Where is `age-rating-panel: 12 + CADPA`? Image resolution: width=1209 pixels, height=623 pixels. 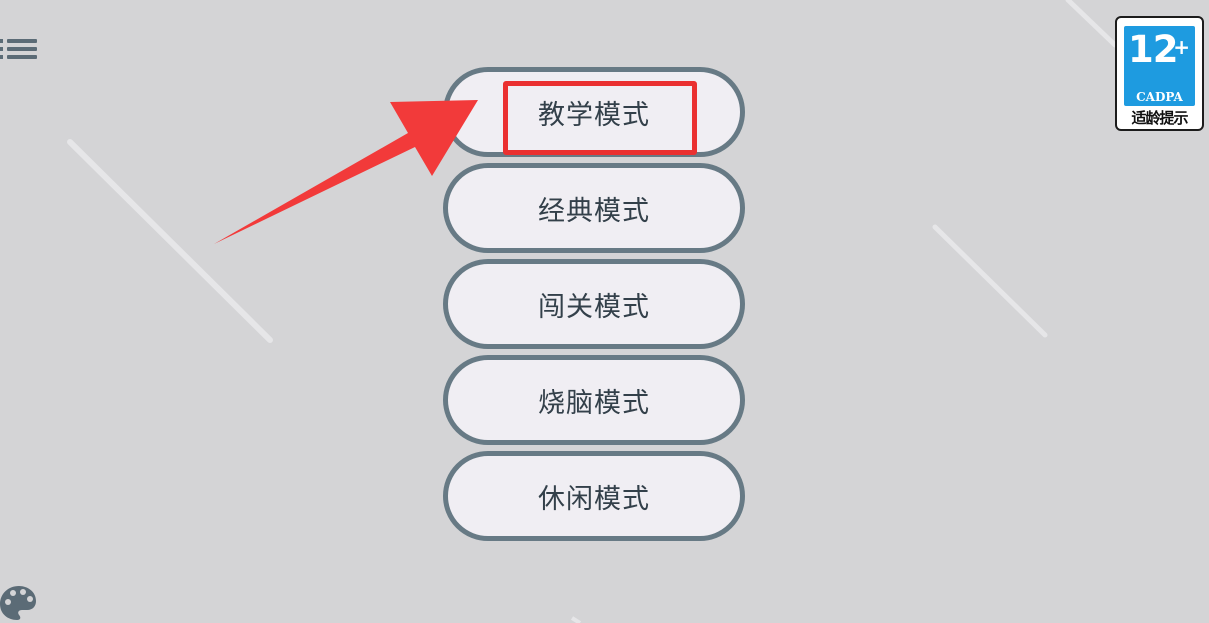
age-rating-panel: 12 + CADPA is located at coordinates (1159, 66).